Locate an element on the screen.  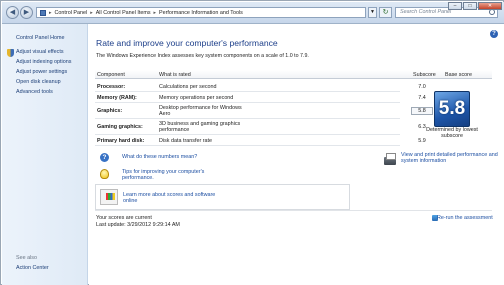
base-score-tile: 5.8 is located at coordinates (452, 109).